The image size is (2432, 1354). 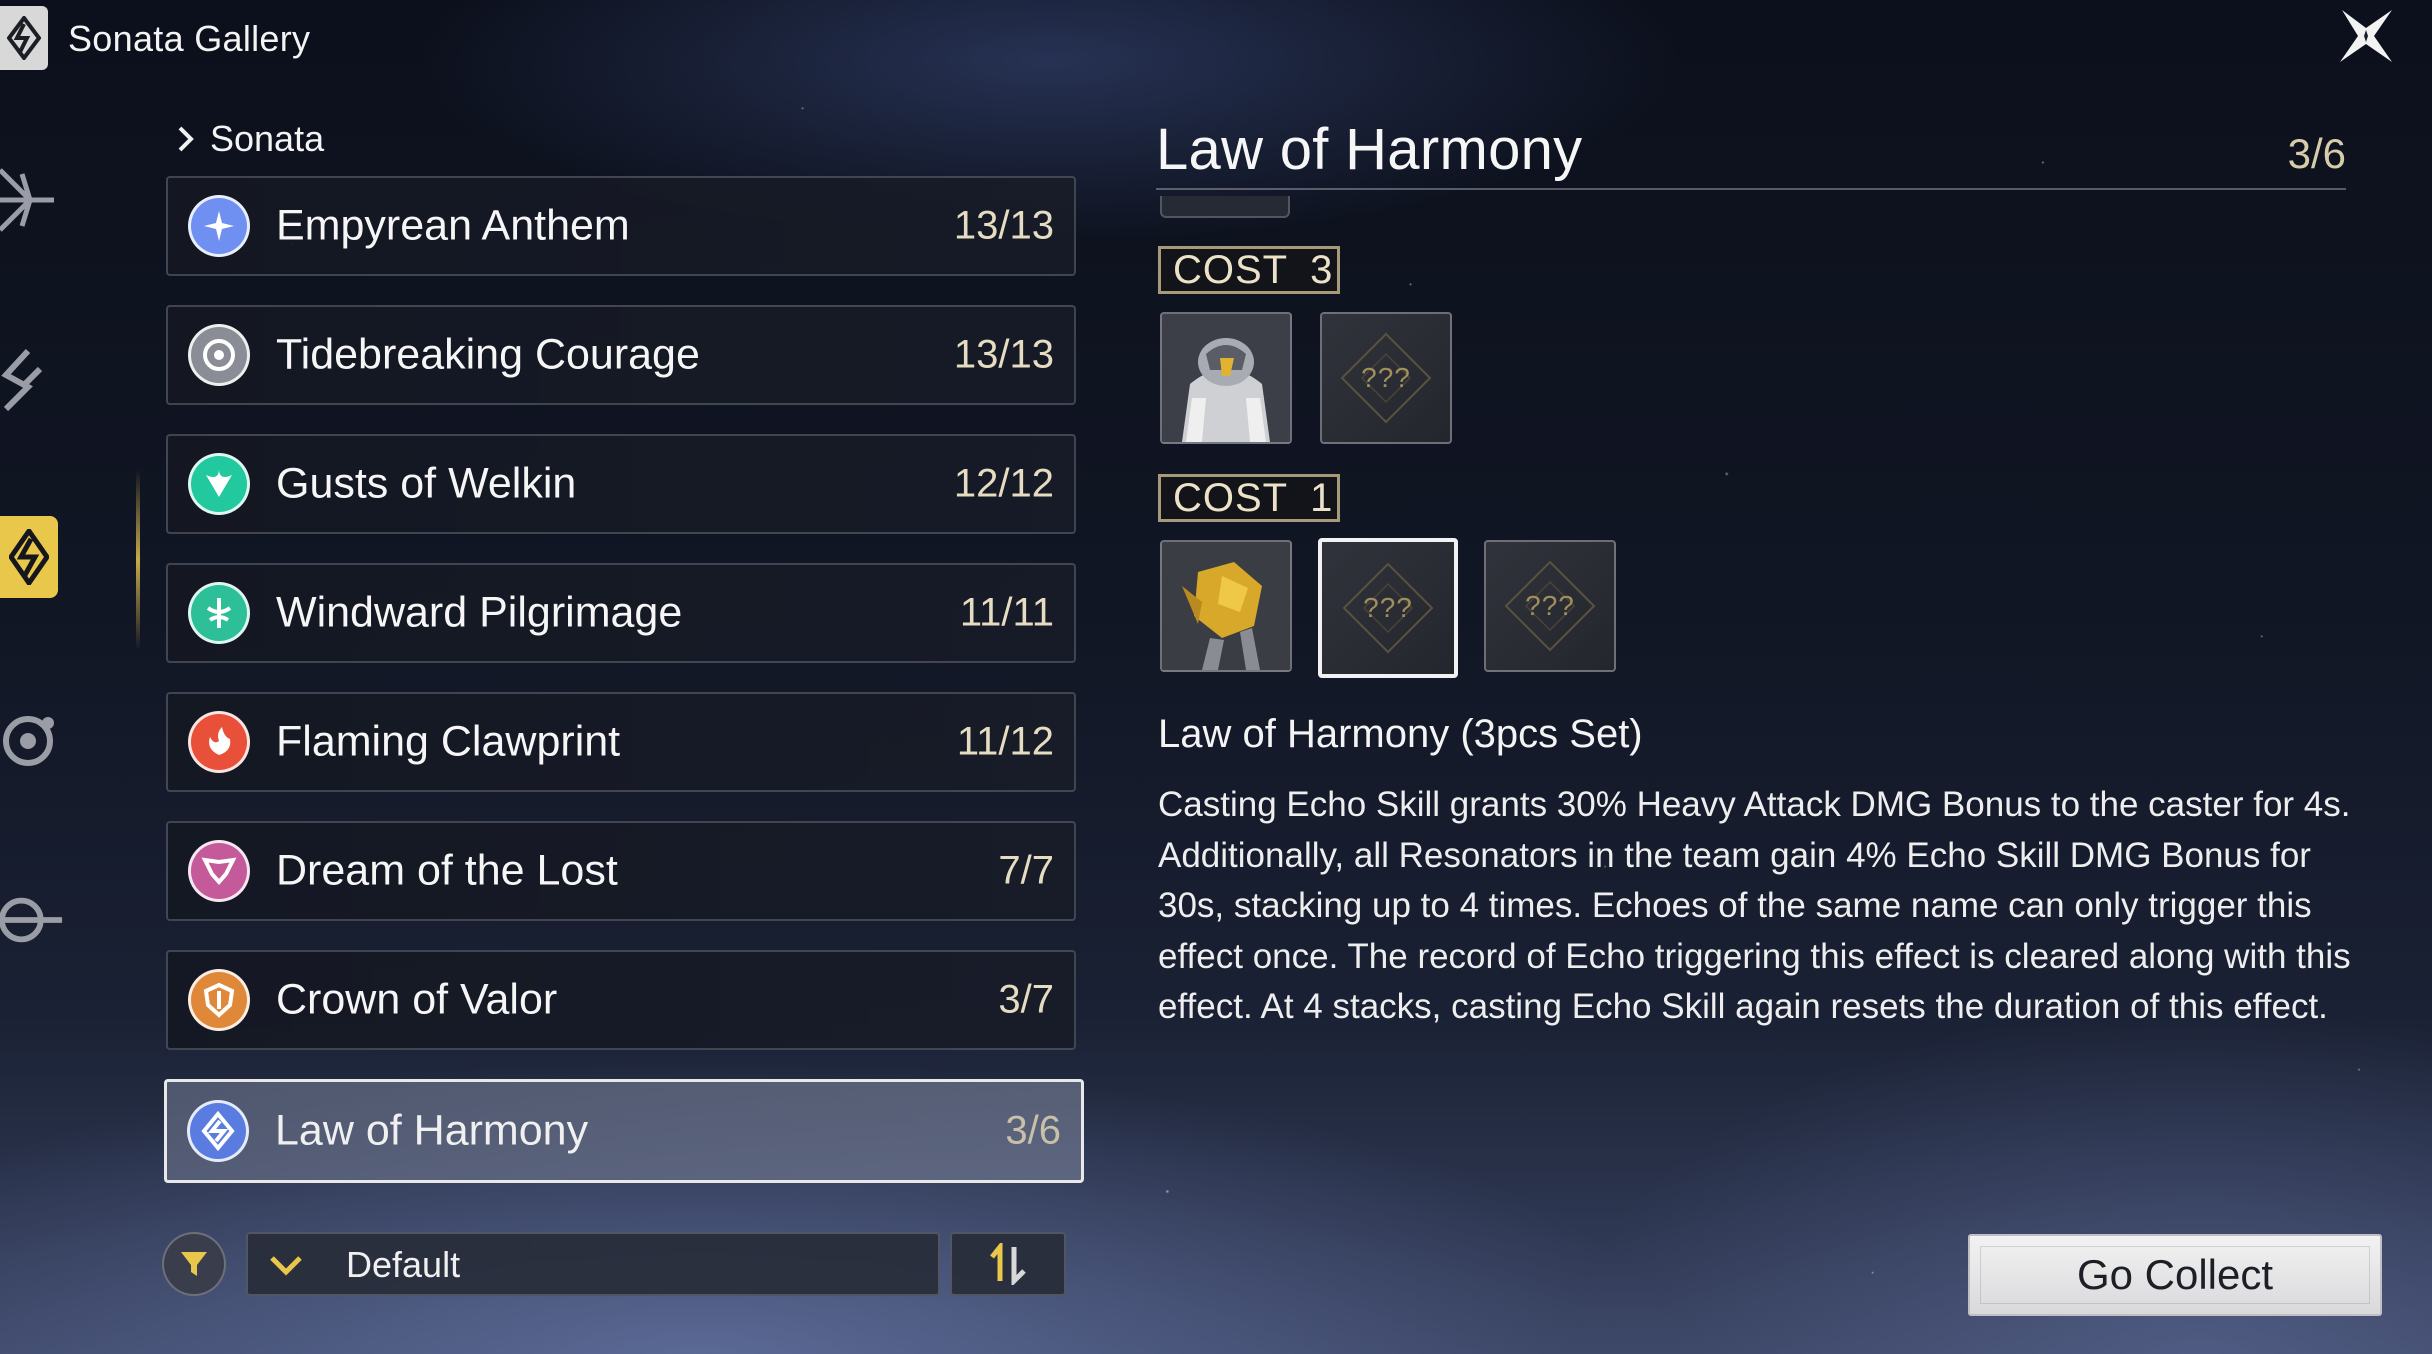 I want to click on dream-moth-icon, so click(x=219, y=871).